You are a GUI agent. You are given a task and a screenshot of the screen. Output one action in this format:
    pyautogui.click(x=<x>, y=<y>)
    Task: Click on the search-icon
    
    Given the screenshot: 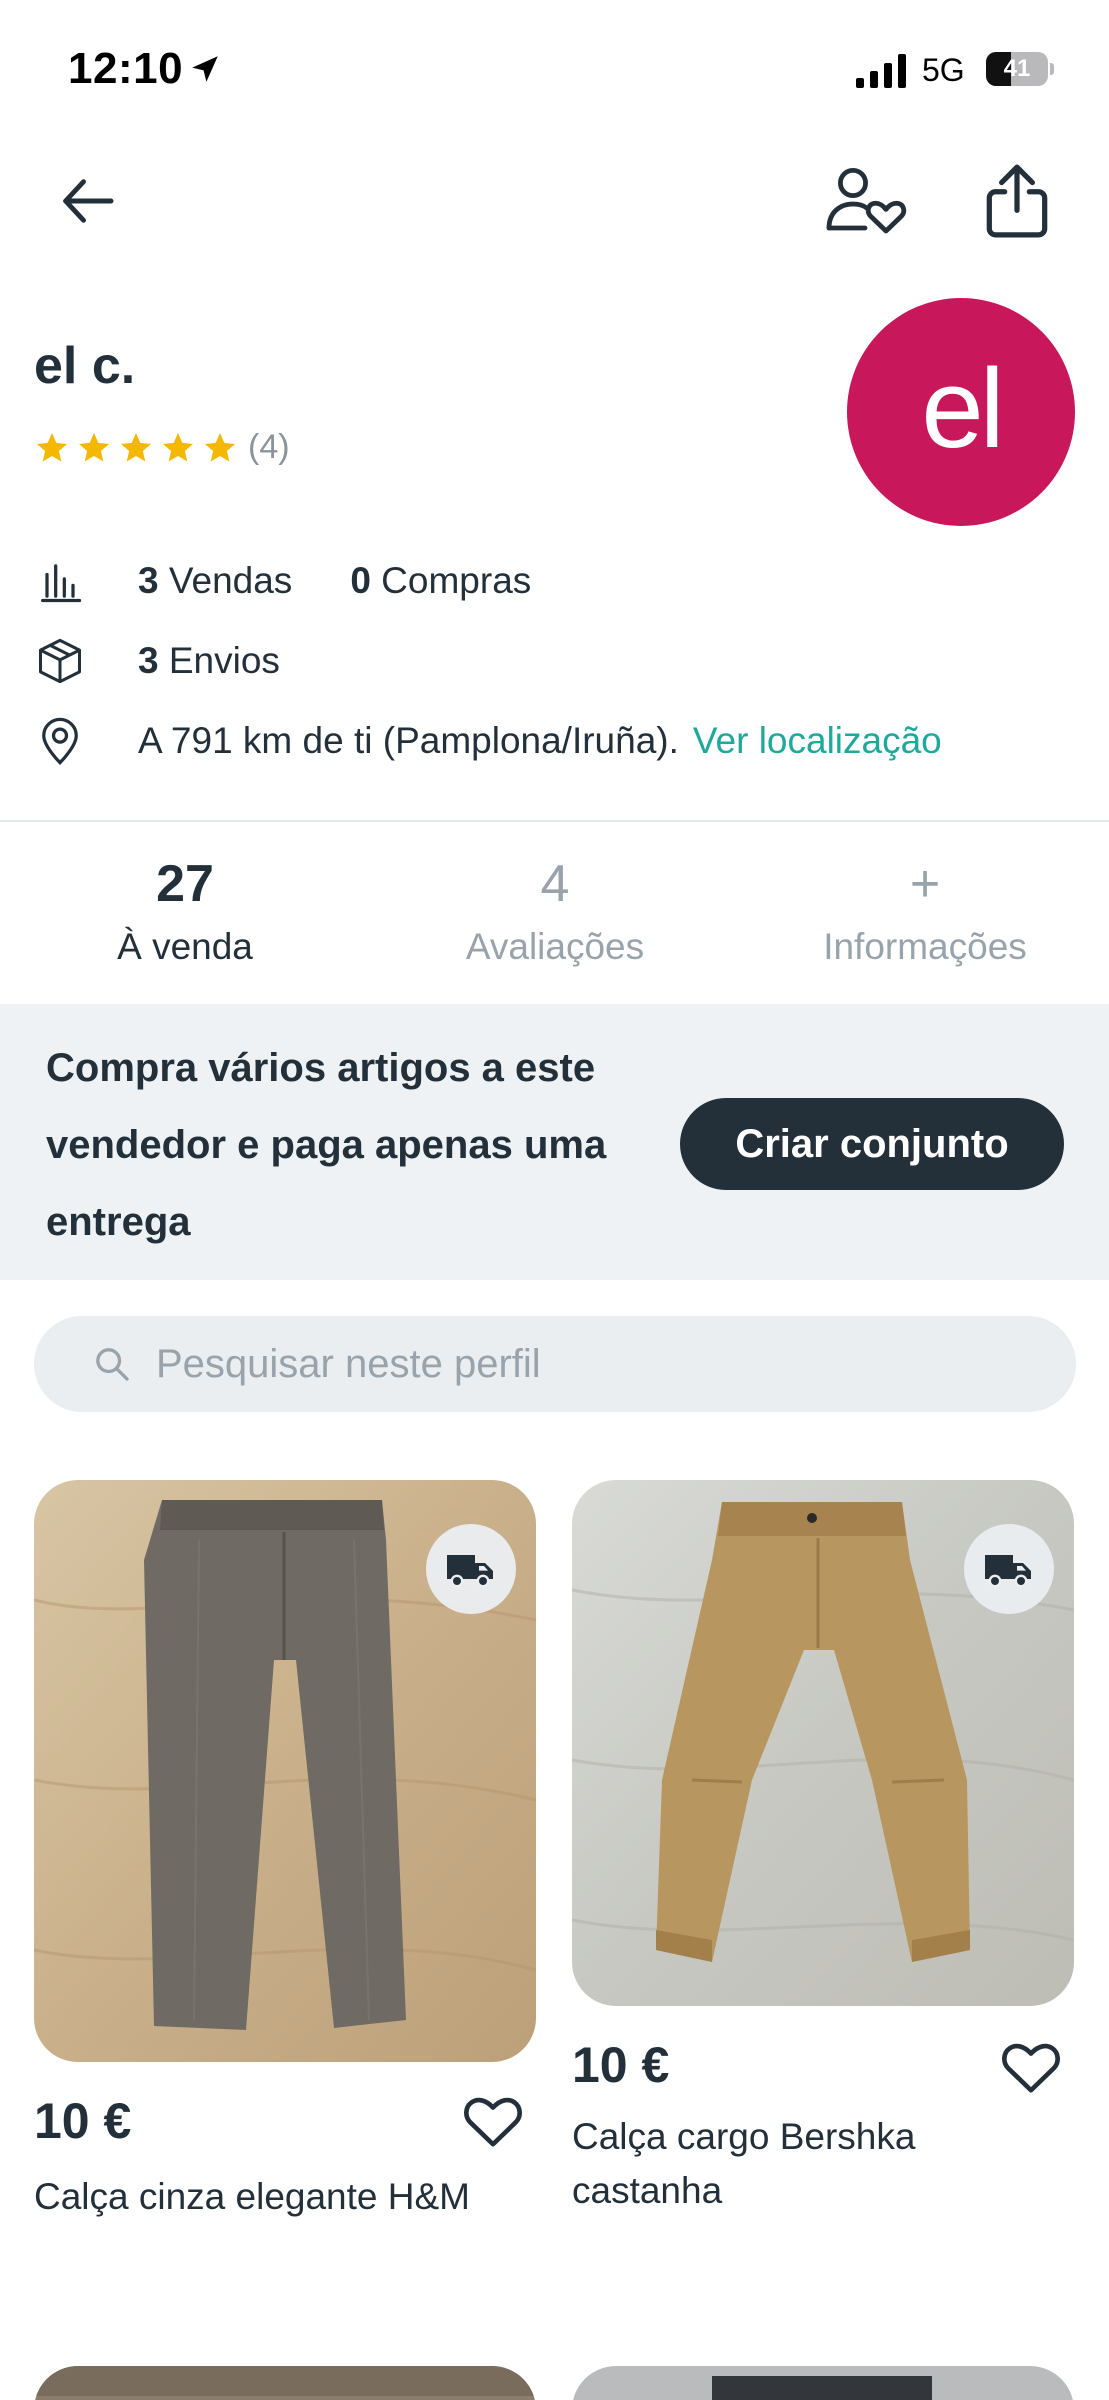 What is the action you would take?
    pyautogui.click(x=112, y=1364)
    